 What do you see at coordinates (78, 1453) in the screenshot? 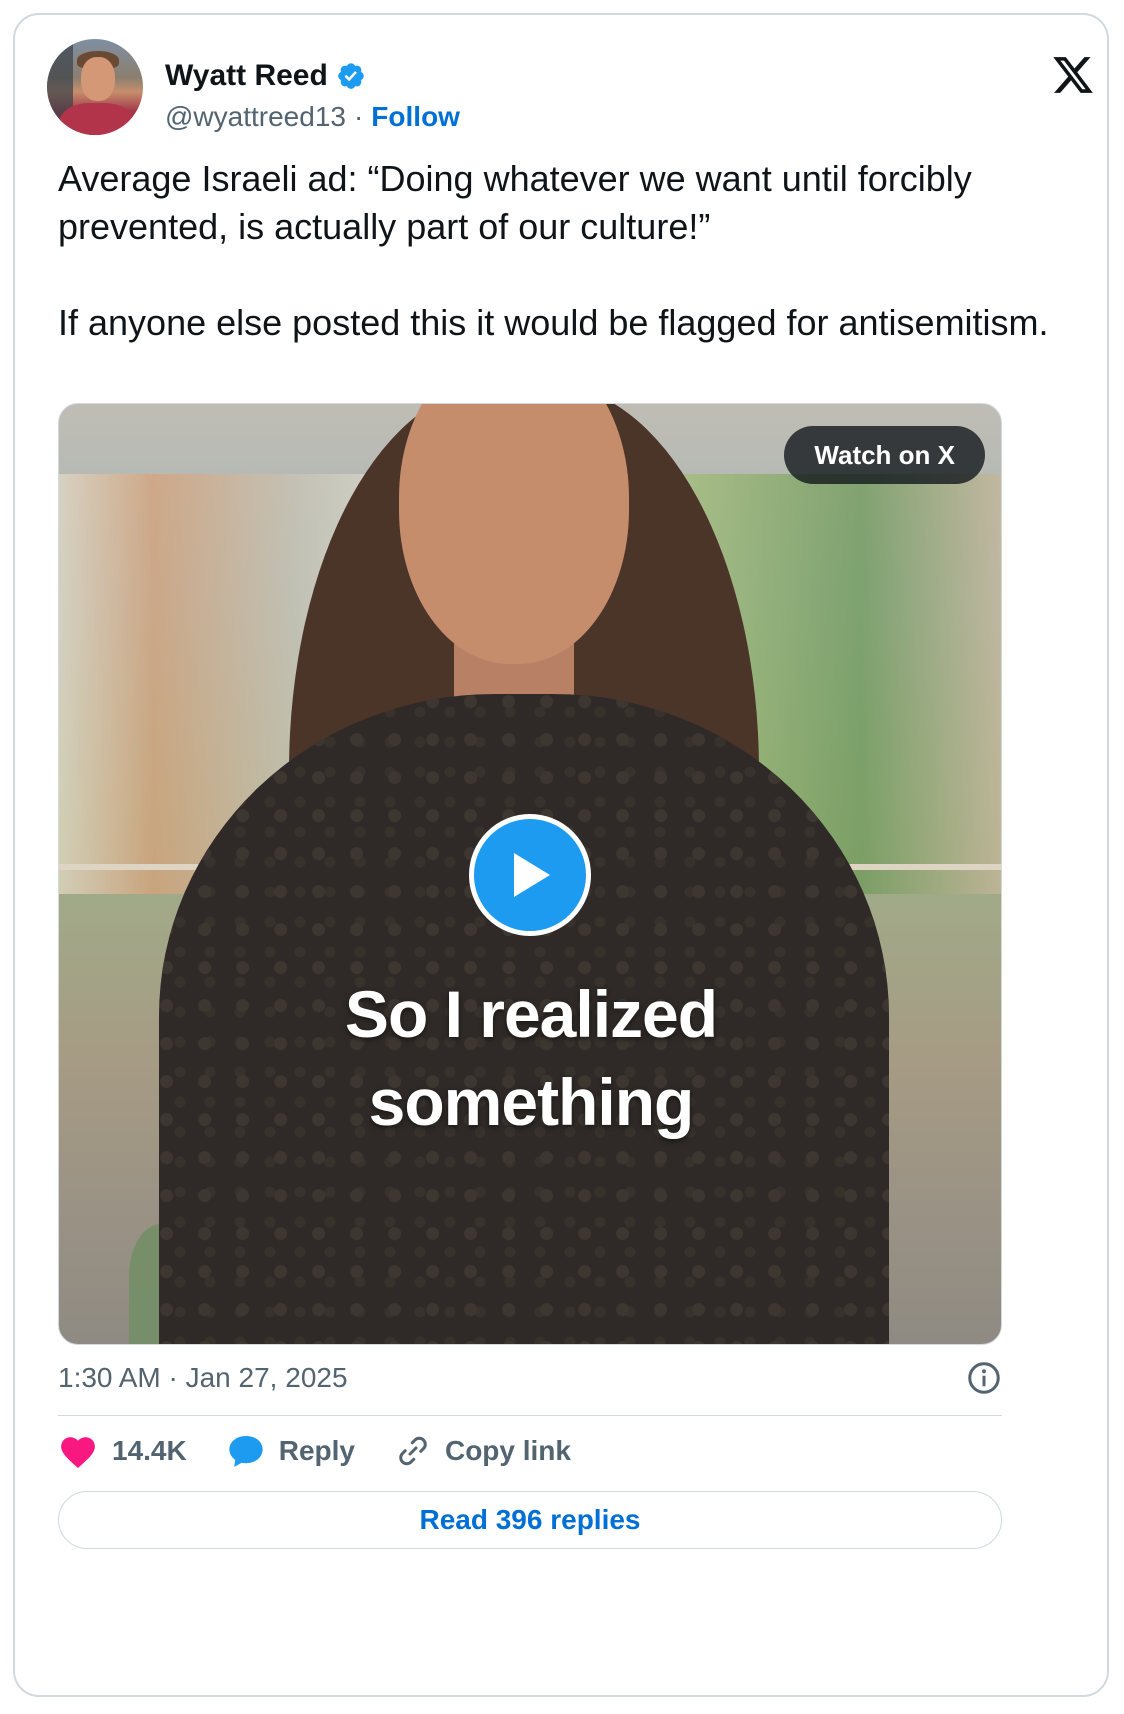
I see `heart-icon` at bounding box center [78, 1453].